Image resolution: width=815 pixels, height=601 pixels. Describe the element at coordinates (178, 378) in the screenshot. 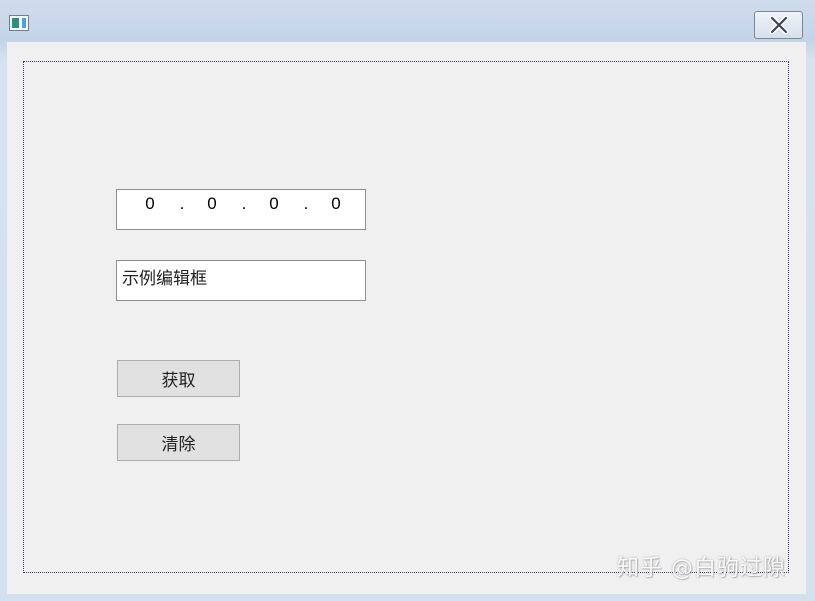

I see `get-button: 获取` at that location.